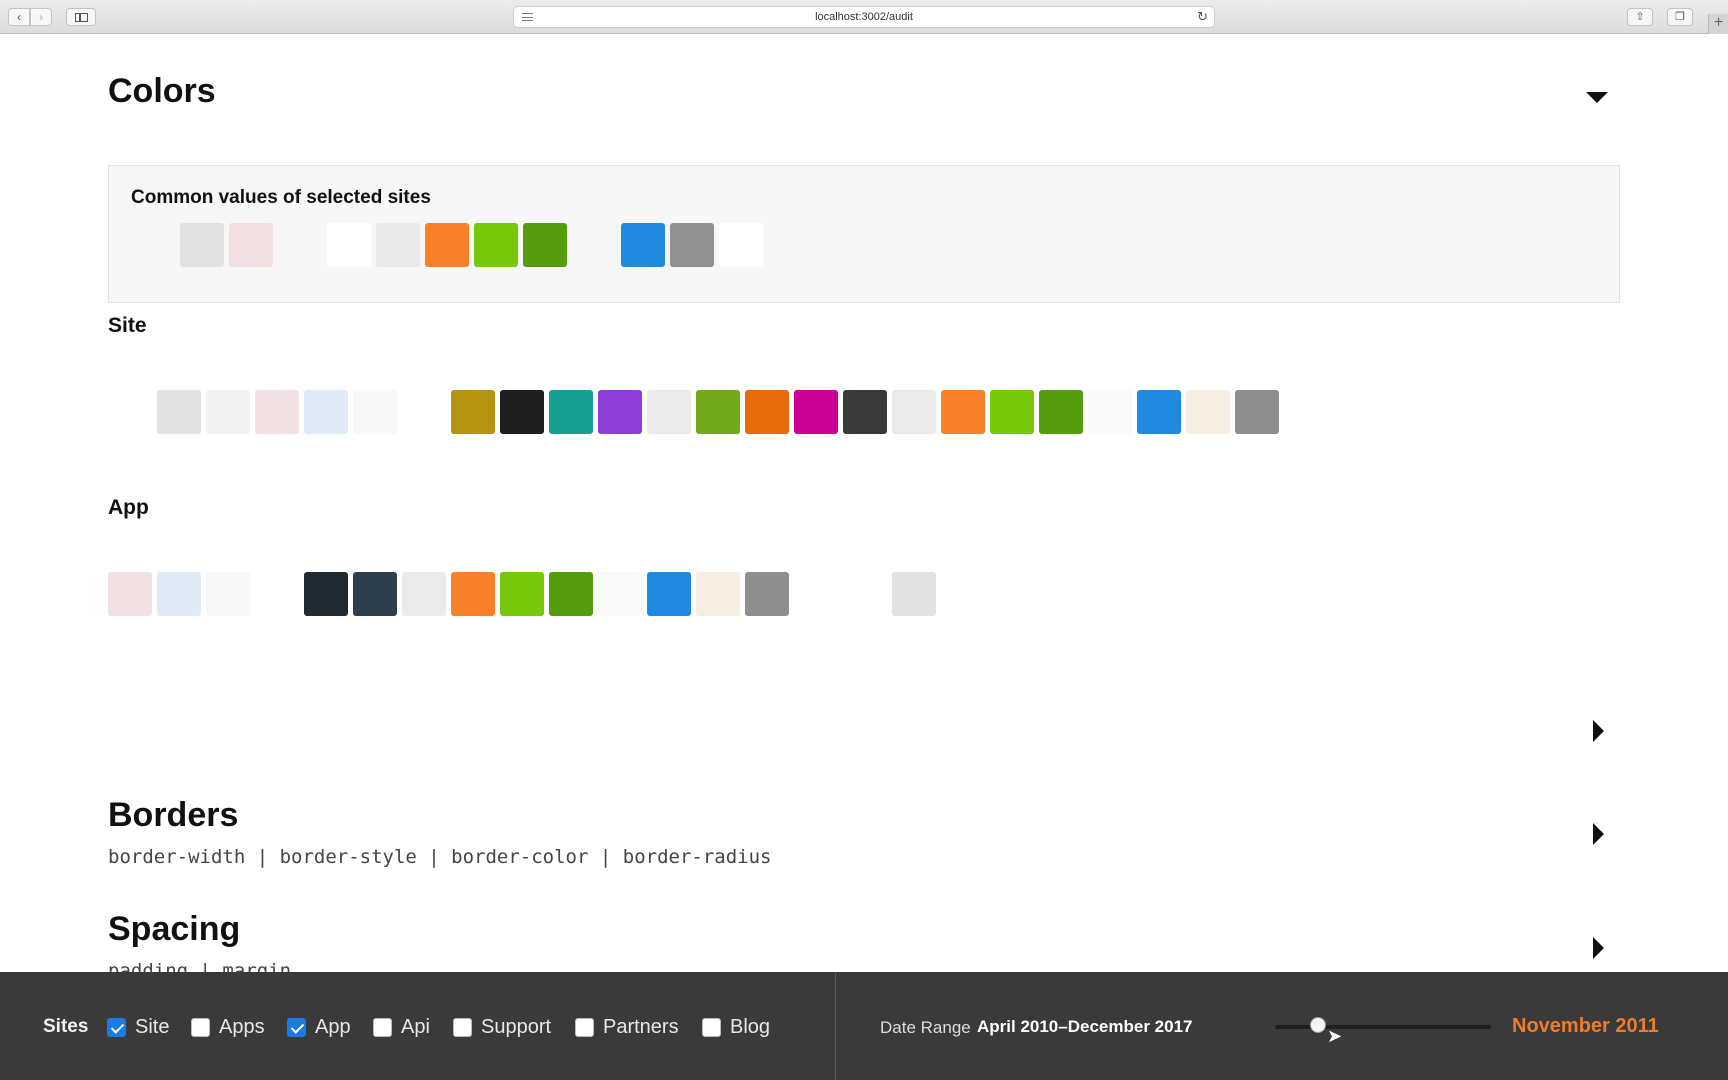 The width and height of the screenshot is (1728, 1080). I want to click on apps-checkbox, so click(200, 1027).